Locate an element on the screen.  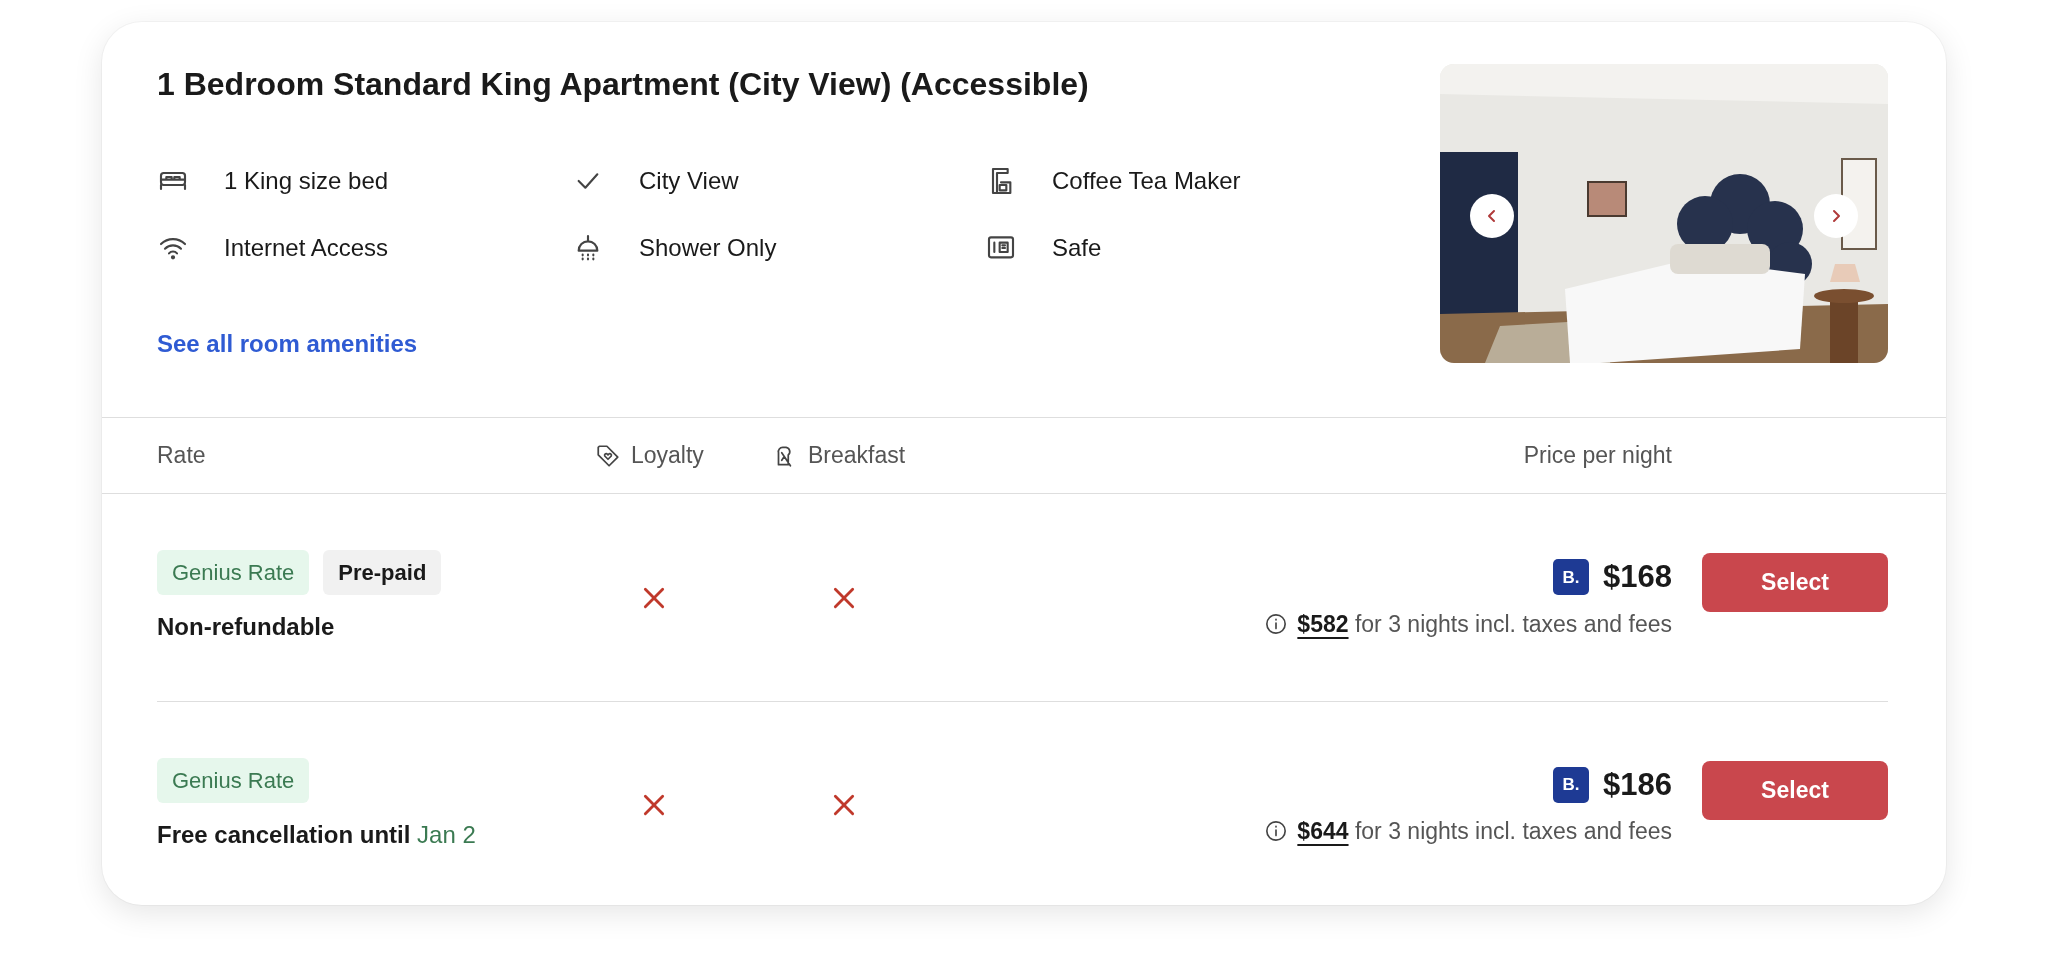
total-price-text: $644 for 3 nights incl. taxes and fees is located at coordinates (1484, 831).